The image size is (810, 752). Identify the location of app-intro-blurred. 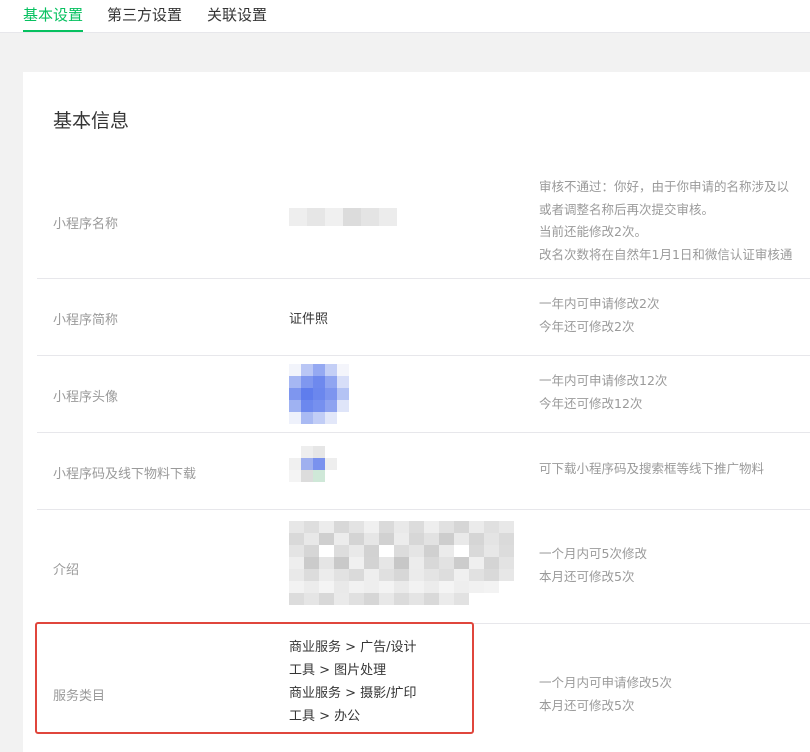
(401, 563).